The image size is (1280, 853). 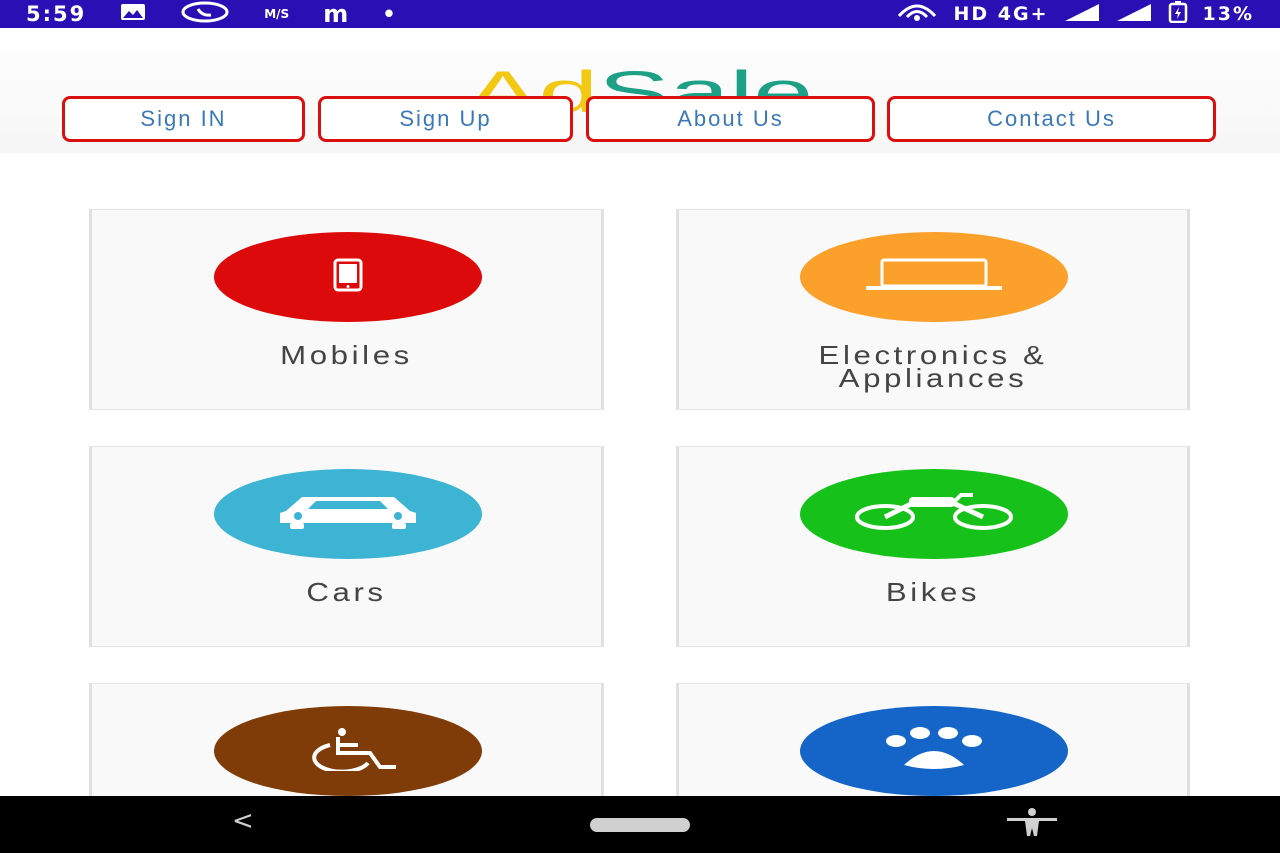 I want to click on category-label-mobiles: Mobiles, so click(x=346, y=355).